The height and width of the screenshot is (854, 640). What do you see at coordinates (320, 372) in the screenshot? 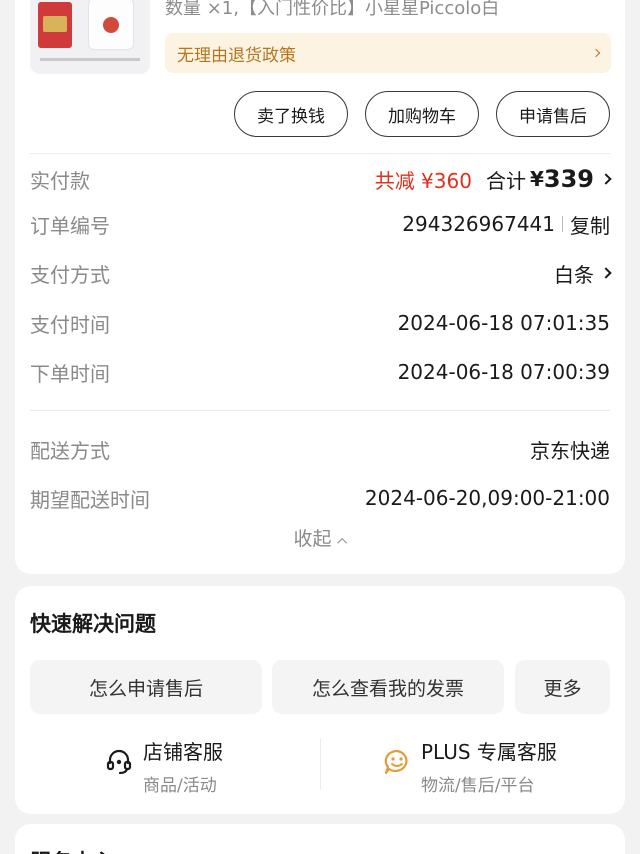
I see `order-time-row: 下单时间 2024-06-18 07:00:39` at bounding box center [320, 372].